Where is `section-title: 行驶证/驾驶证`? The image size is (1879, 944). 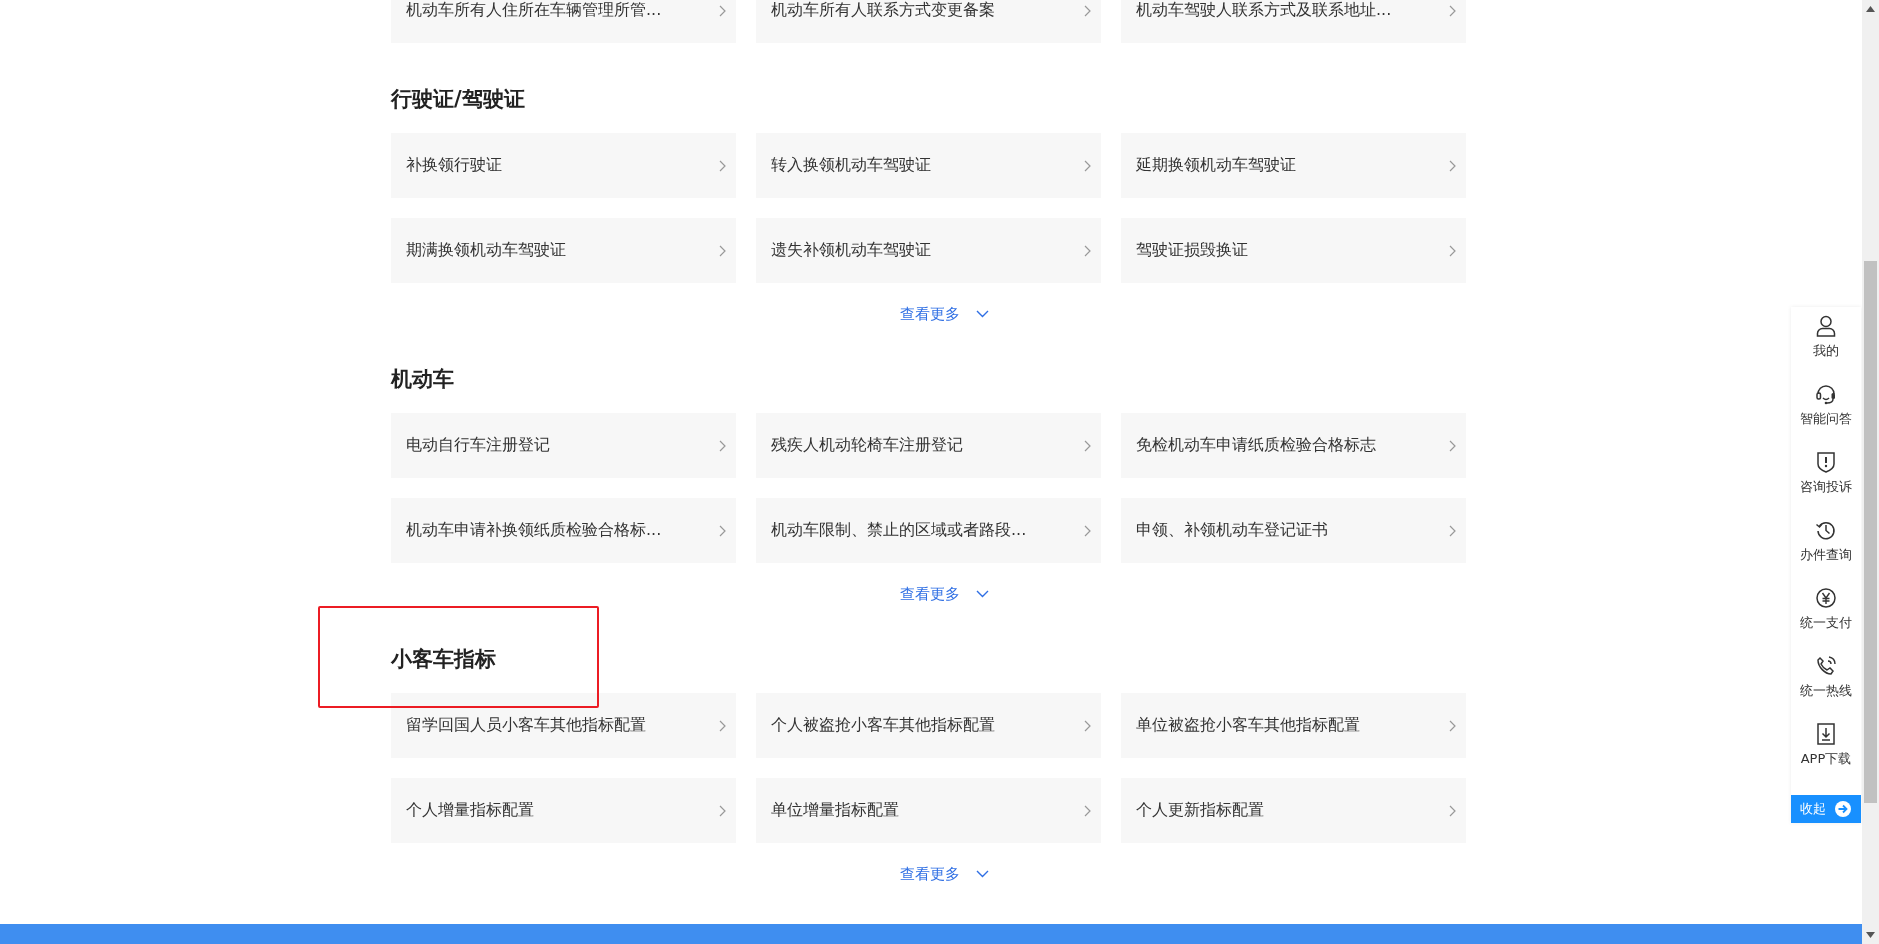
section-title: 行驶证/驾驶证 is located at coordinates (458, 99).